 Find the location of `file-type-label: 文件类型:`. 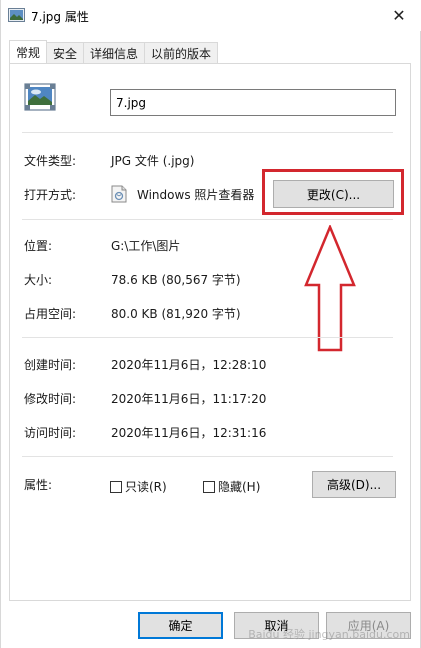

file-type-label: 文件类型: is located at coordinates (50, 161).